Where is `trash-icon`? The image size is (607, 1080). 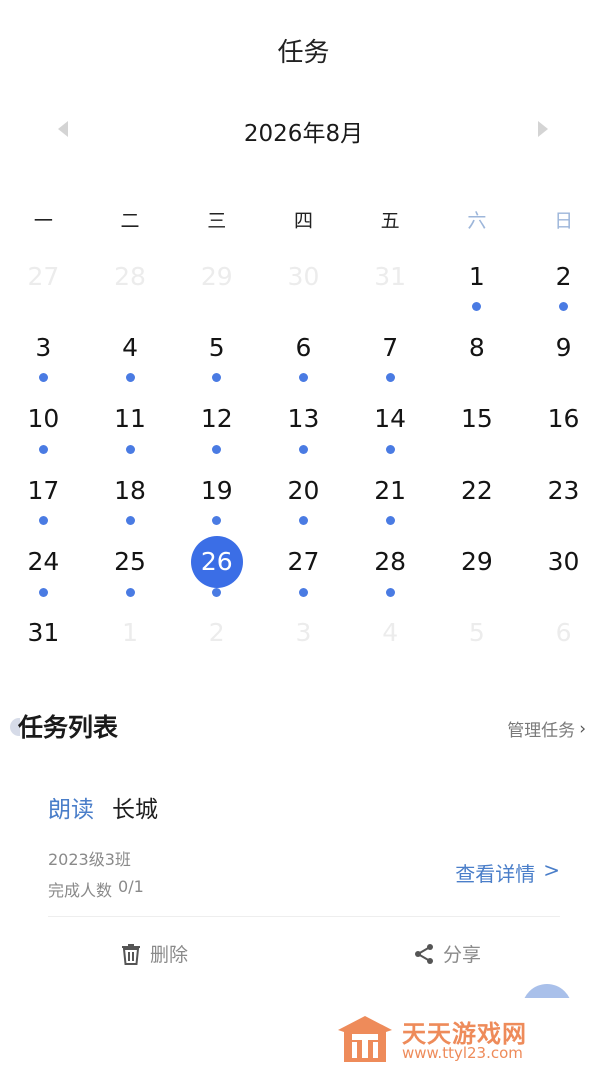
trash-icon is located at coordinates (131, 954).